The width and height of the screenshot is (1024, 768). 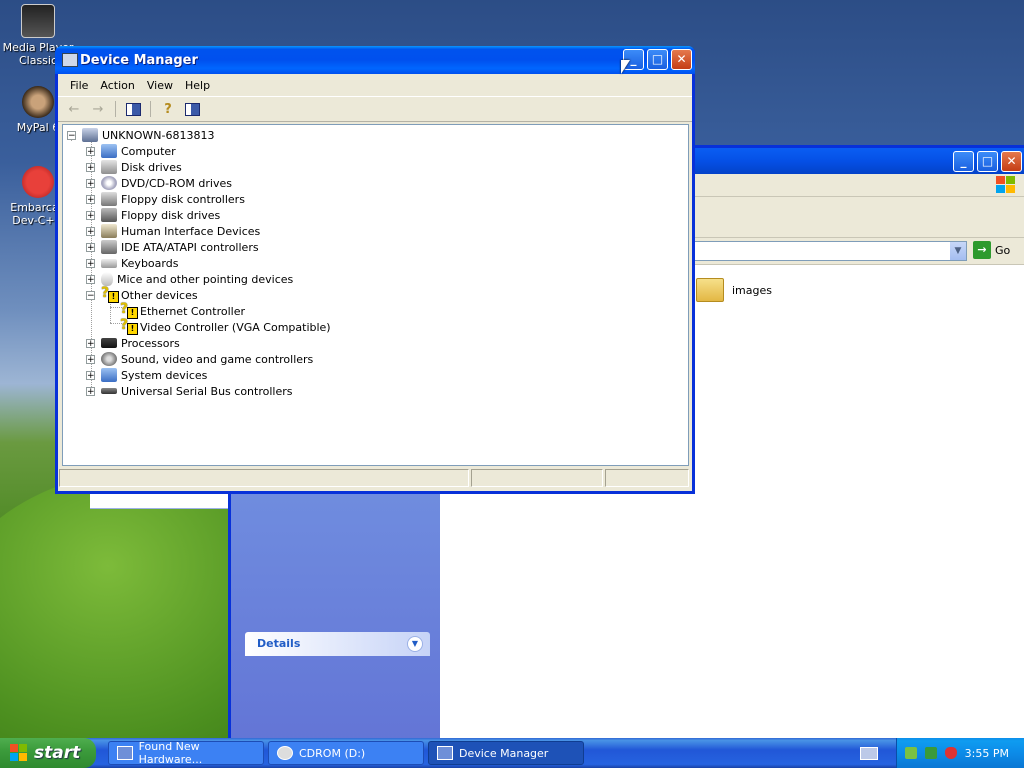 I want to click on tree-item-label: System devices, so click(x=164, y=375).